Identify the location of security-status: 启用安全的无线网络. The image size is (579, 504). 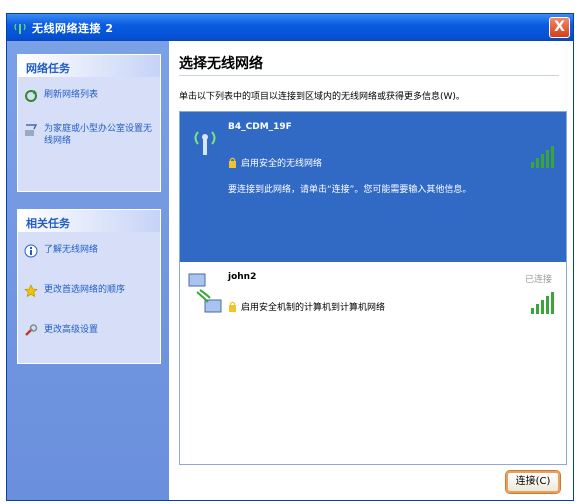
(275, 162).